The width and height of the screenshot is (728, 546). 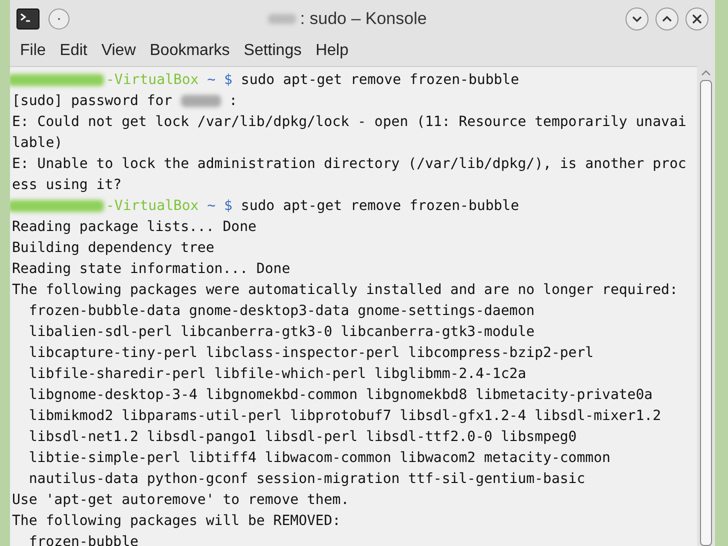 What do you see at coordinates (37, 143) in the screenshot?
I see `output-line: lable)` at bounding box center [37, 143].